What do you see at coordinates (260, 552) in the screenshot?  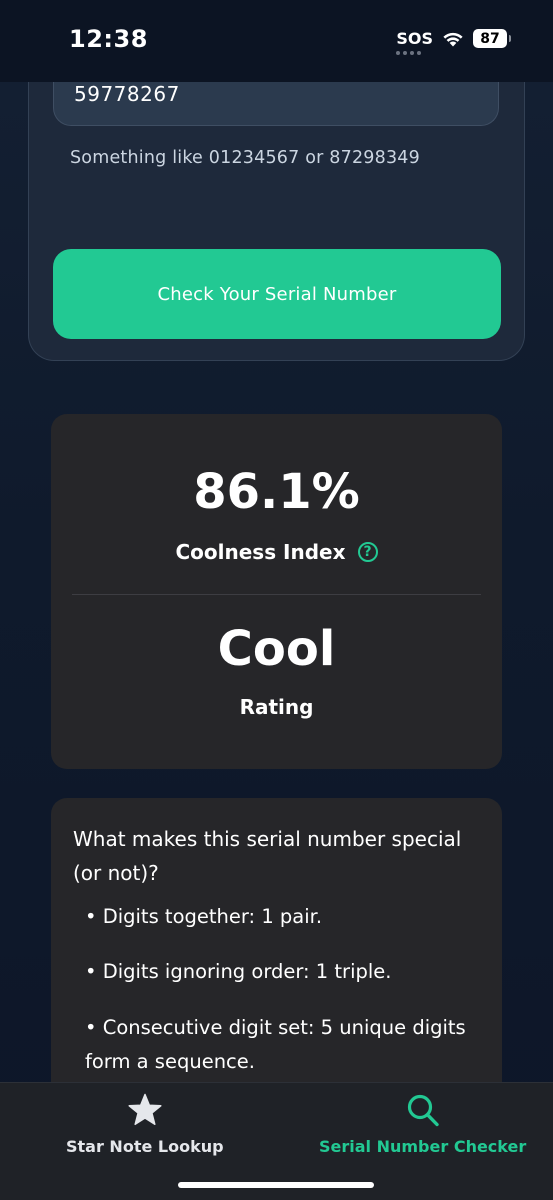 I see `coolness-index-label: Coolness Index` at bounding box center [260, 552].